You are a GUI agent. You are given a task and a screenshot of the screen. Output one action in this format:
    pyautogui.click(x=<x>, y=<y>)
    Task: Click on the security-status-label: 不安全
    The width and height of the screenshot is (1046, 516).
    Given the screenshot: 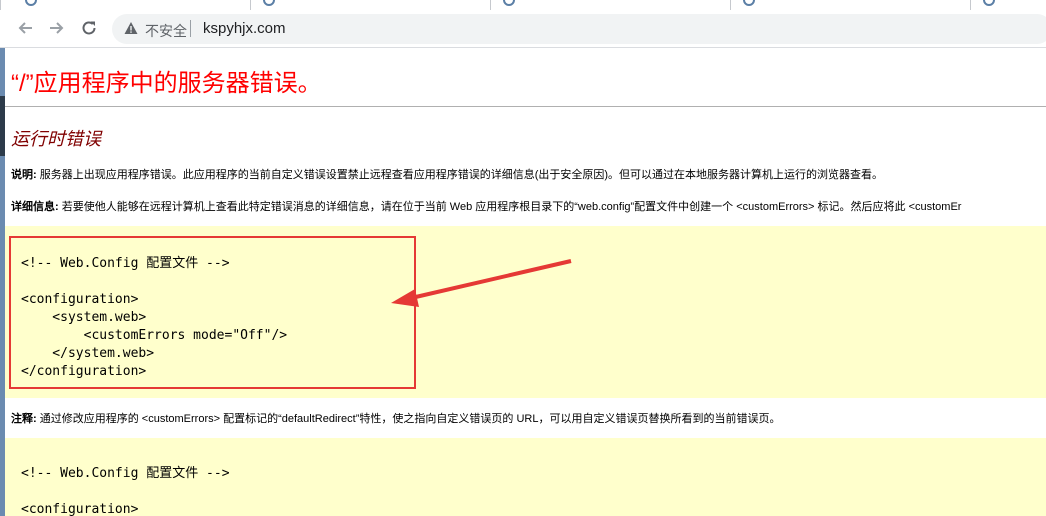 What is the action you would take?
    pyautogui.click(x=166, y=31)
    